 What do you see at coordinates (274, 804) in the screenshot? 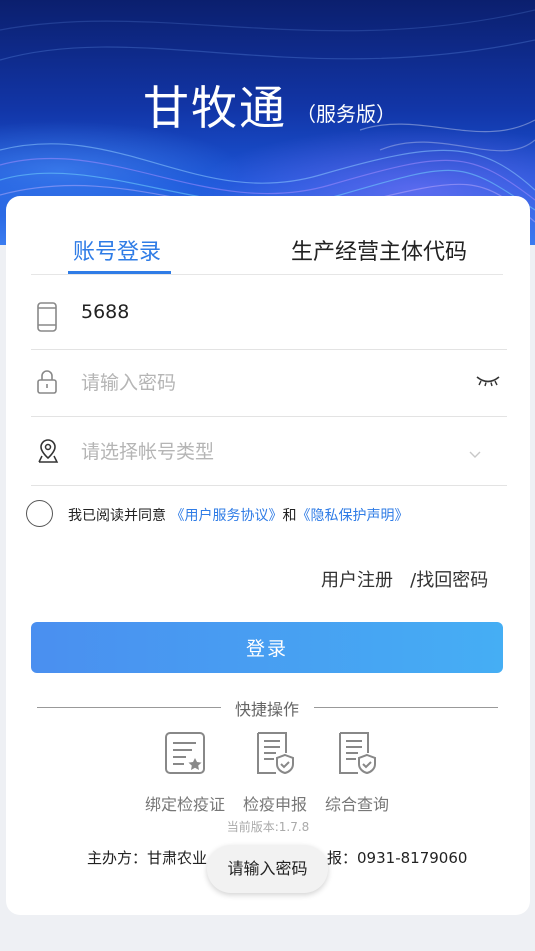
I see `quick-action-label: 检疫申报` at bounding box center [274, 804].